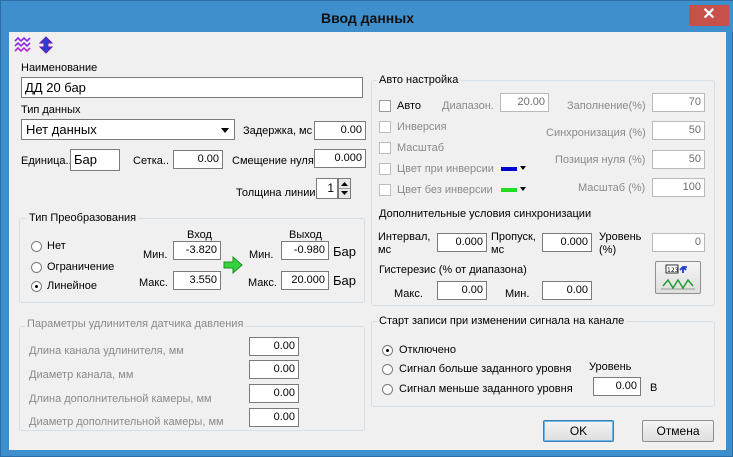  Describe the element at coordinates (385, 169) in the screenshot. I see `inv-color-checkbox` at that location.